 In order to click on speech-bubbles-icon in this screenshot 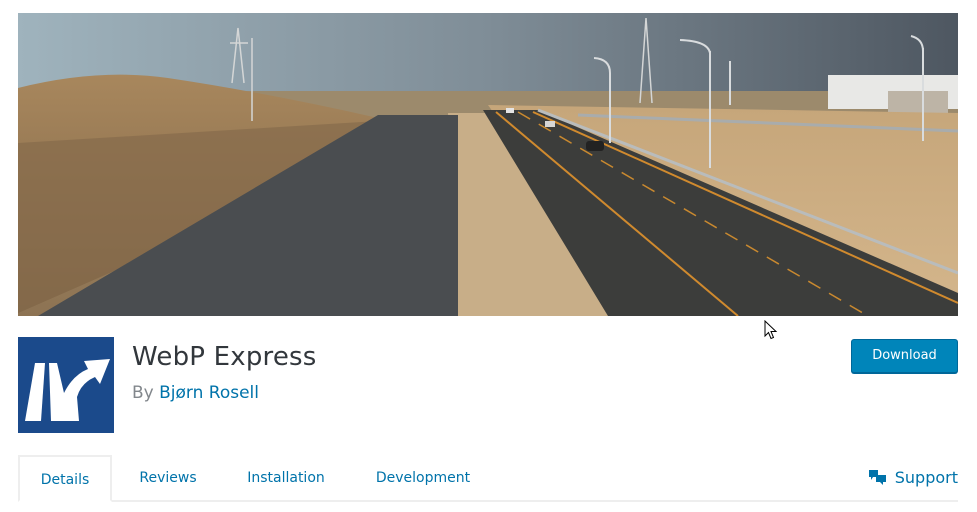, I will do `click(877, 477)`.